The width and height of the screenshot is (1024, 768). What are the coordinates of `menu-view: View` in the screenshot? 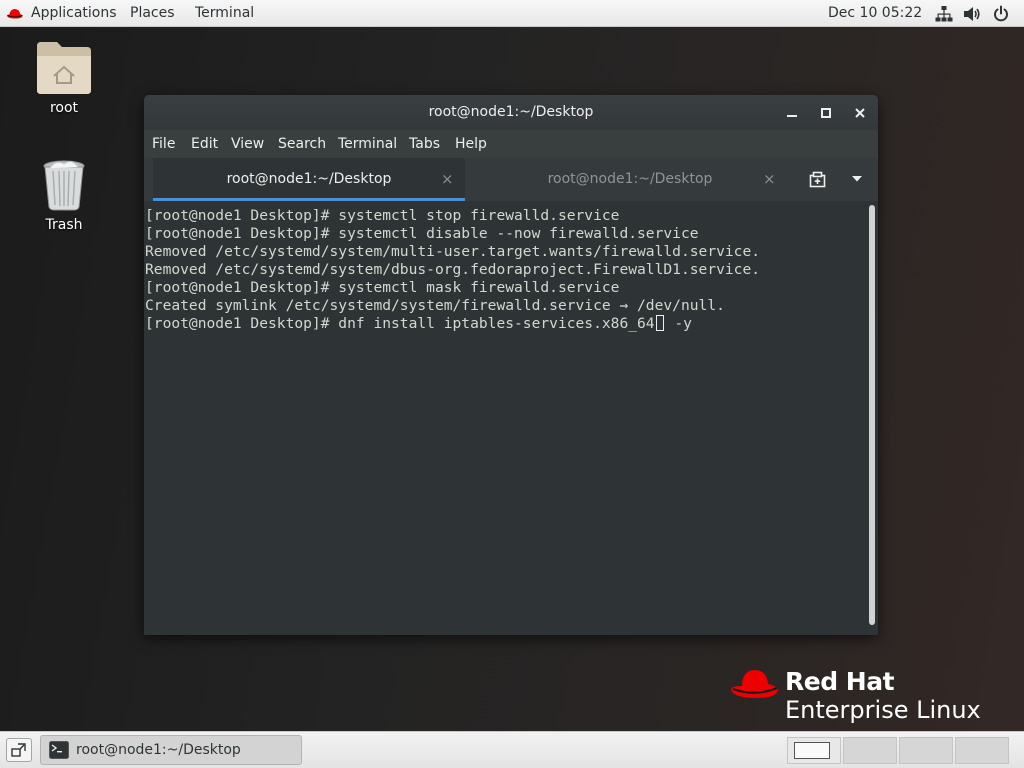 It's located at (247, 144).